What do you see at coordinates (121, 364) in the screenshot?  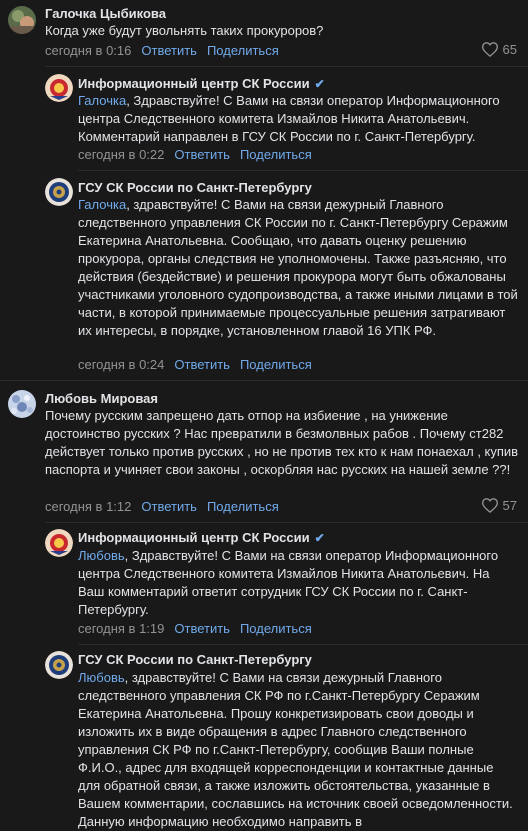 I see `reply-time: сегодня в 0:24` at bounding box center [121, 364].